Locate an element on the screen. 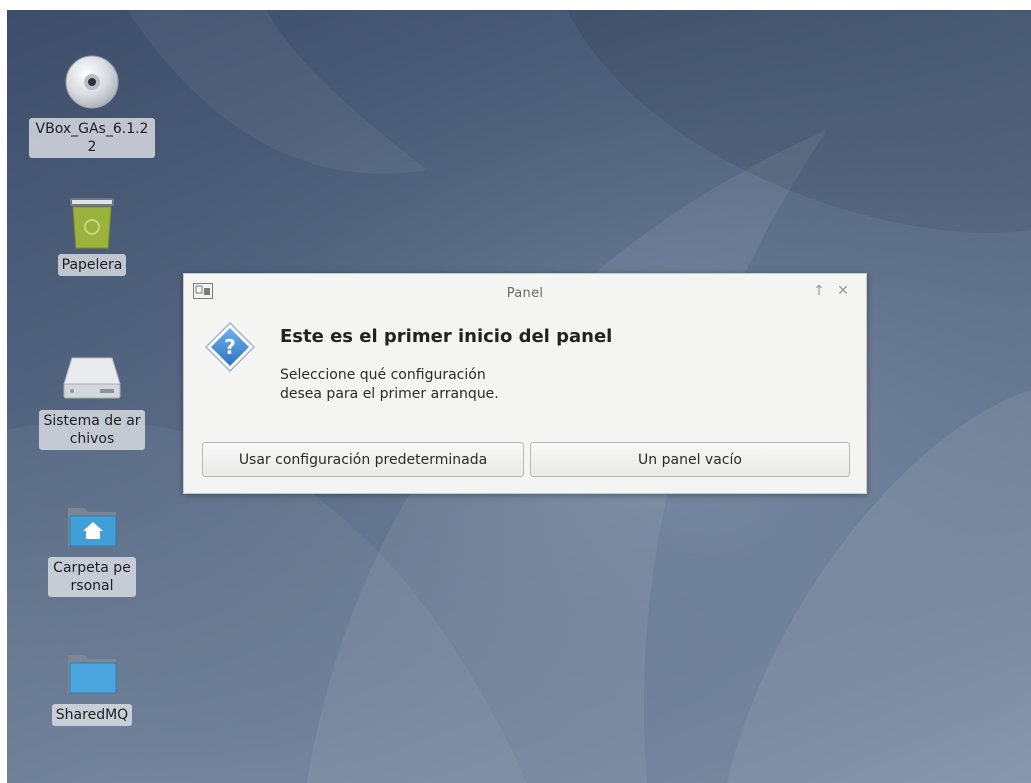 The image size is (1031, 783). desktop-icon-label: VBox_GAs_6.1.22 is located at coordinates (92, 138).